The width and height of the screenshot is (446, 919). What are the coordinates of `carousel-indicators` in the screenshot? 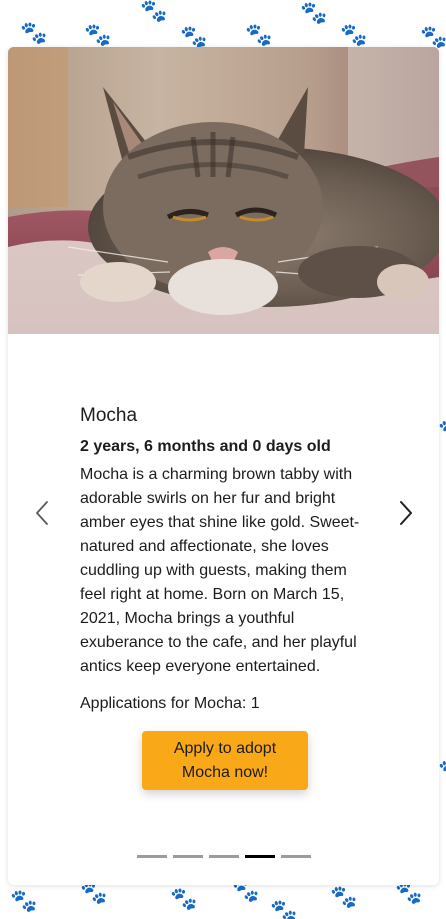 It's located at (223, 856).